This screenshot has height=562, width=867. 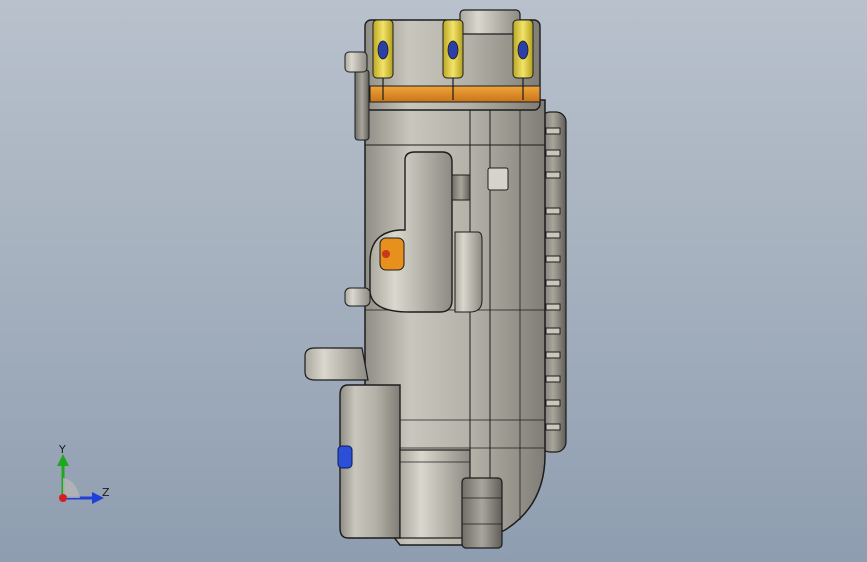 I want to click on pcb-board, so click(x=455, y=94).